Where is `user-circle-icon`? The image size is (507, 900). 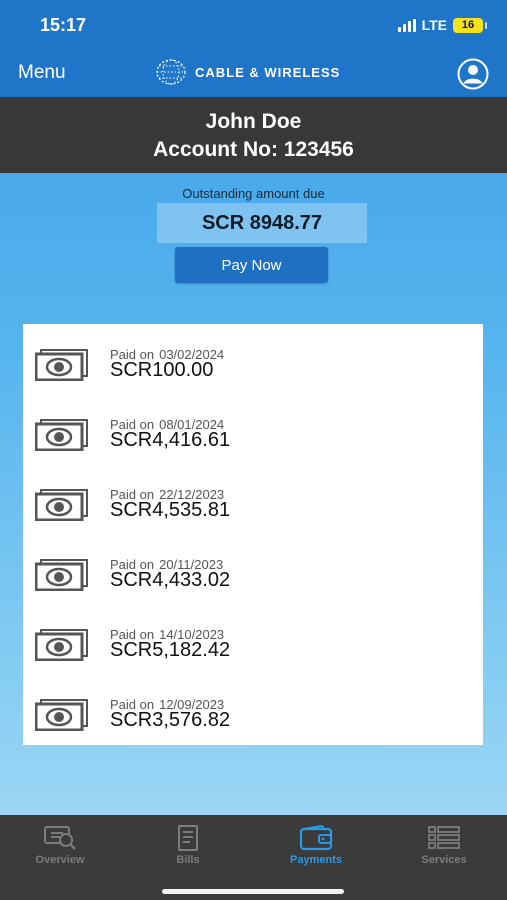
user-circle-icon is located at coordinates (473, 74).